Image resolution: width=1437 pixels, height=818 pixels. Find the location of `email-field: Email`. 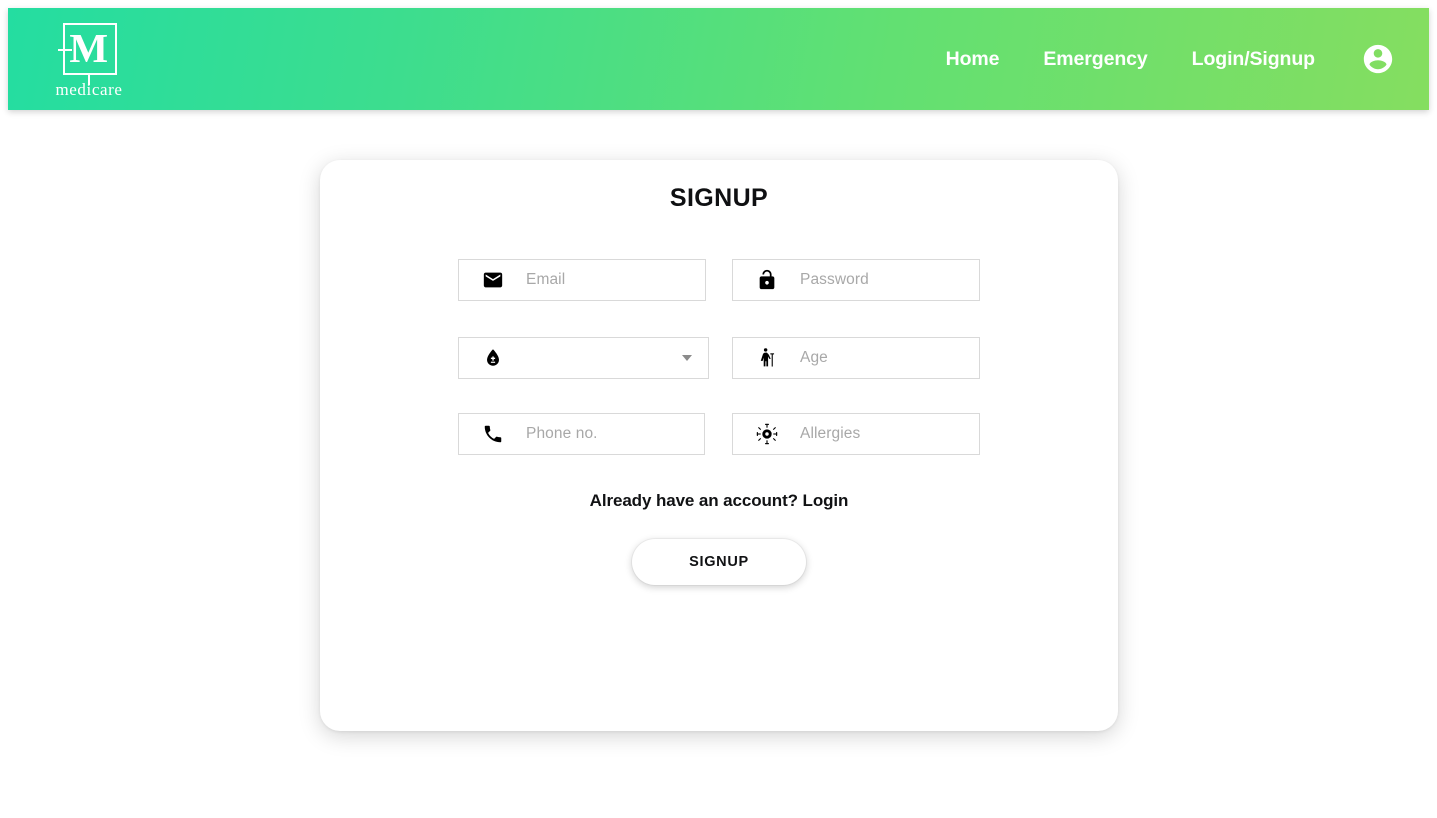

email-field: Email is located at coordinates (582, 280).